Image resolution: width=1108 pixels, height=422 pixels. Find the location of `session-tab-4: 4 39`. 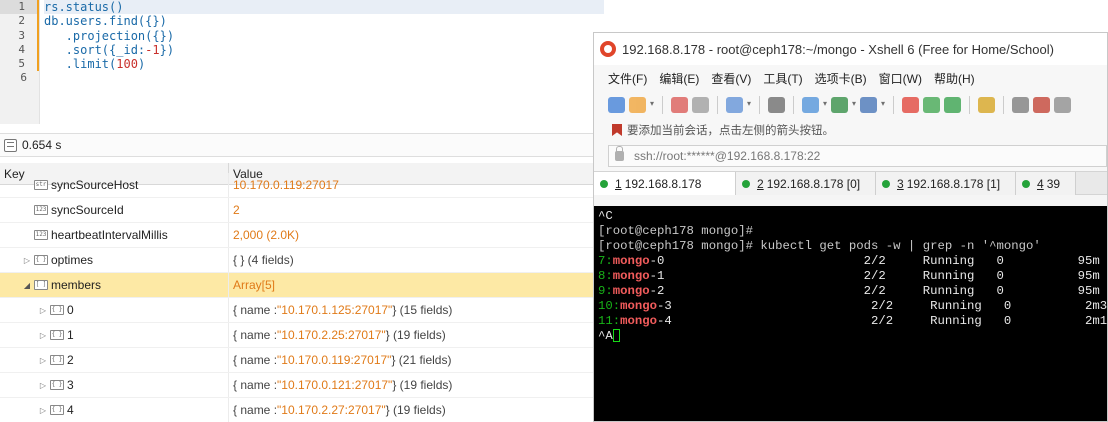

session-tab-4: 4 39 is located at coordinates (1046, 183).